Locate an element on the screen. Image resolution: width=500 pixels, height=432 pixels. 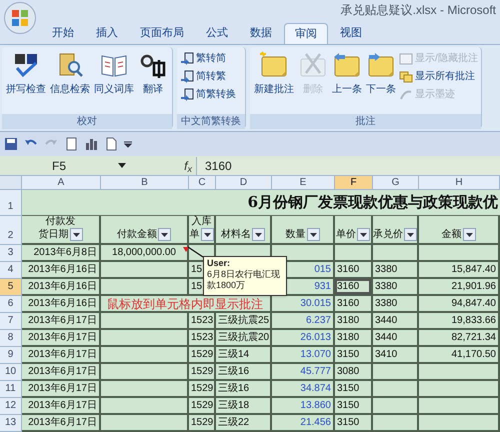
ribbon-button: 繁转简 is located at coordinates (208, 58).